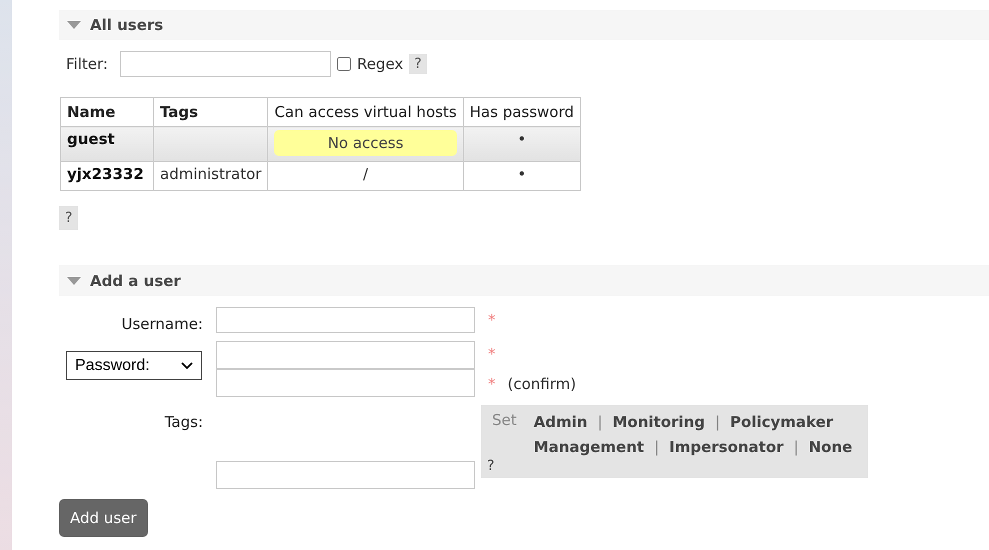  I want to click on section-header: Add a user, so click(524, 280).